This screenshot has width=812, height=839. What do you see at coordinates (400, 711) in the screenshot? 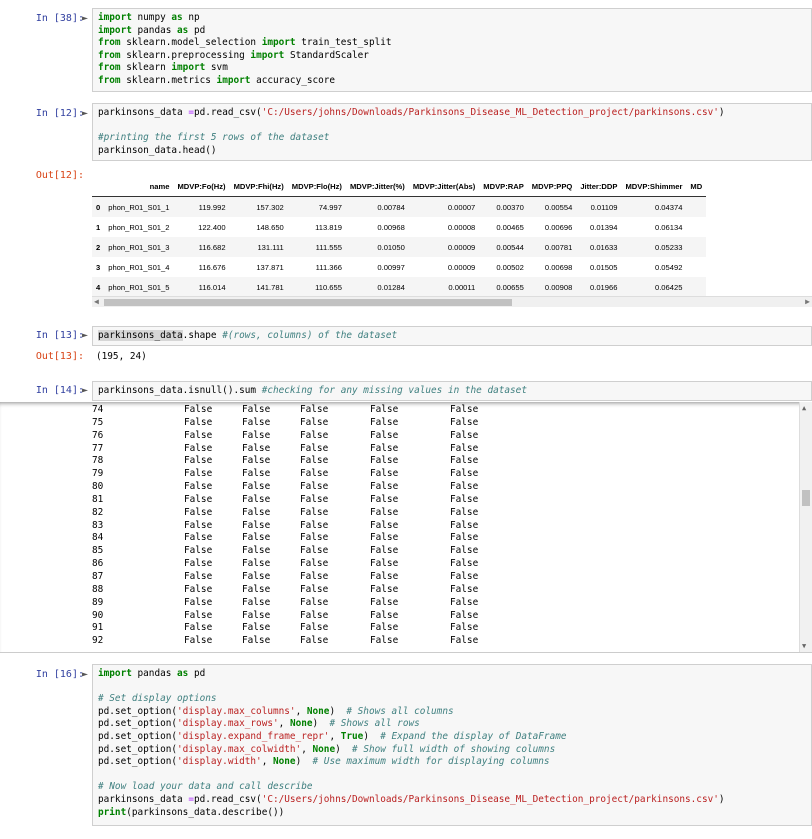
I see `code-token: # Shows all columns` at bounding box center [400, 711].